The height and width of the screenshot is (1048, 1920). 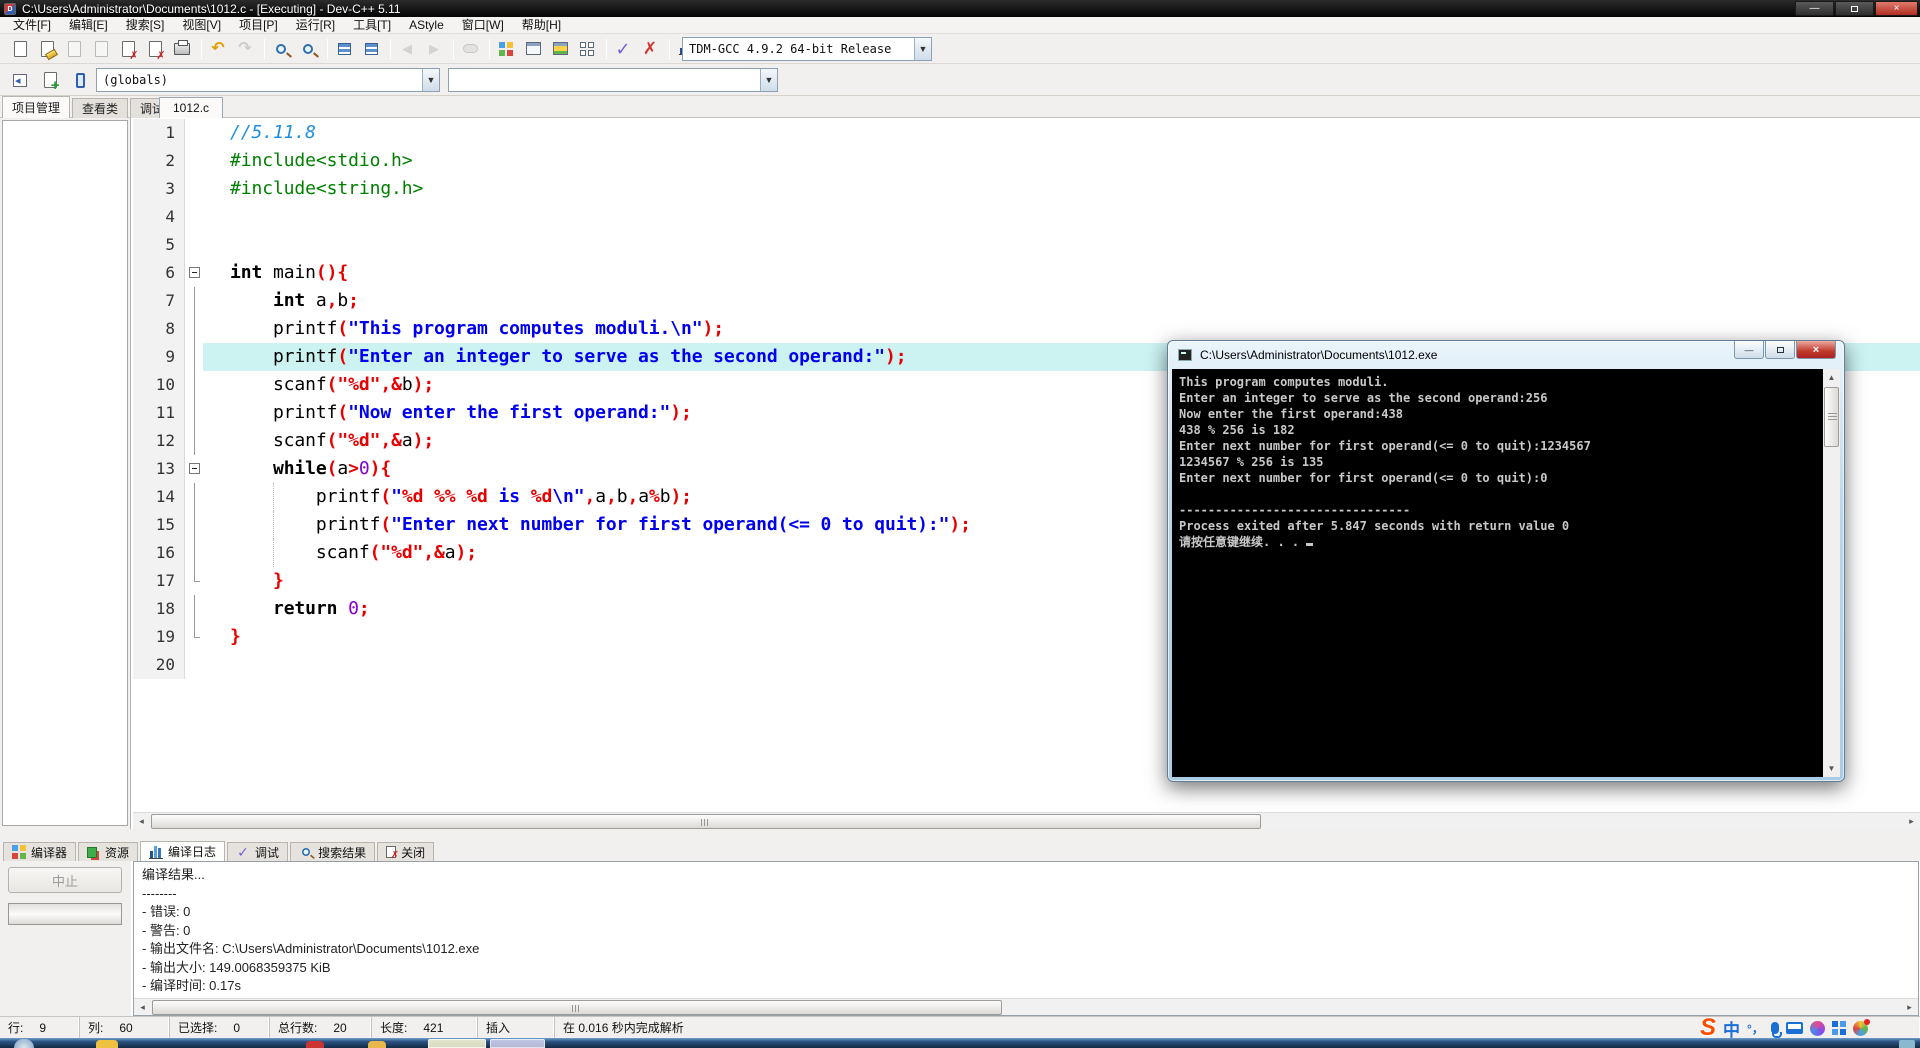 I want to click on menu-item-AStyle: AStyle, so click(x=426, y=25).